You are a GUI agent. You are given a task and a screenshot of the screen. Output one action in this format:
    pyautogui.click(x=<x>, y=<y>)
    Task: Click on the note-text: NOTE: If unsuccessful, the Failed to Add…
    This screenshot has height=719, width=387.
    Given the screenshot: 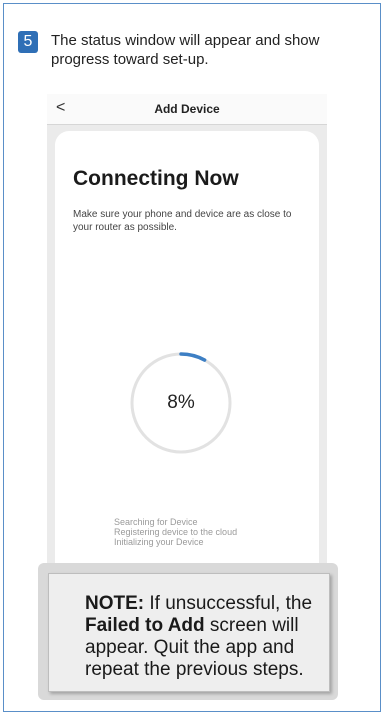 What is the action you would take?
    pyautogui.click(x=205, y=637)
    